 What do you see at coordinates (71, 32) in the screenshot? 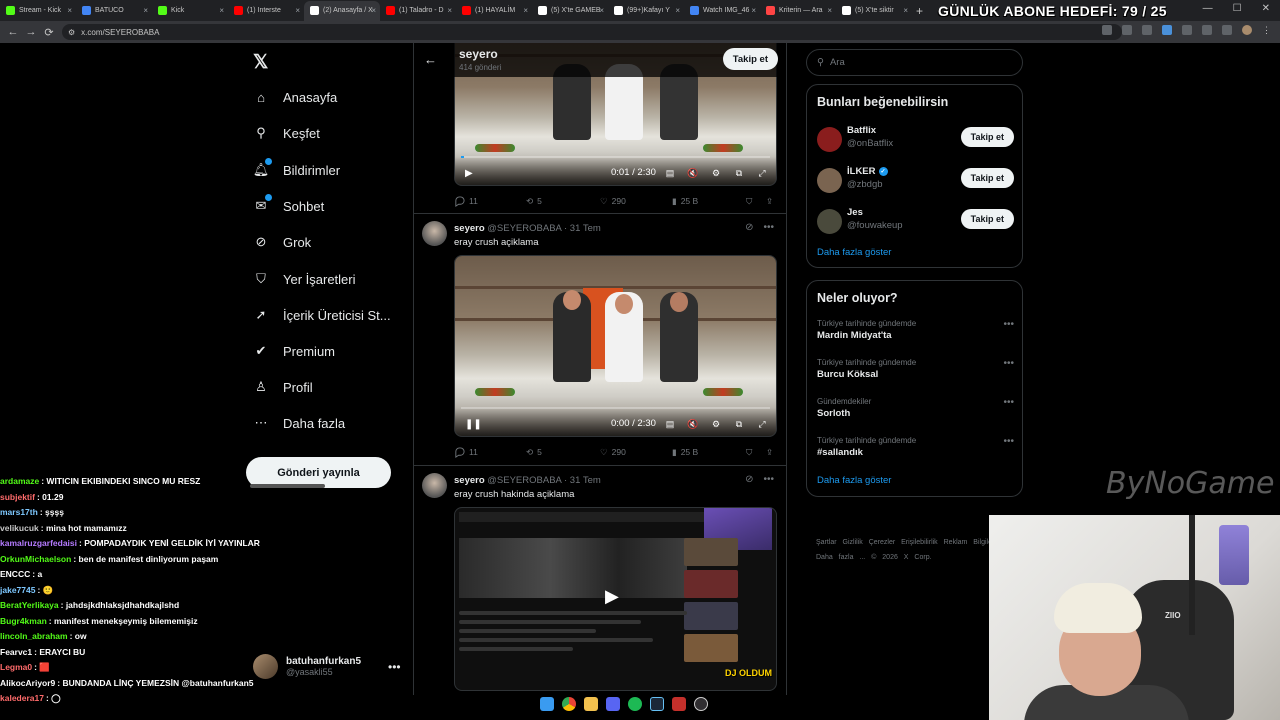
I see `site-info-icon: ⚙` at bounding box center [71, 32].